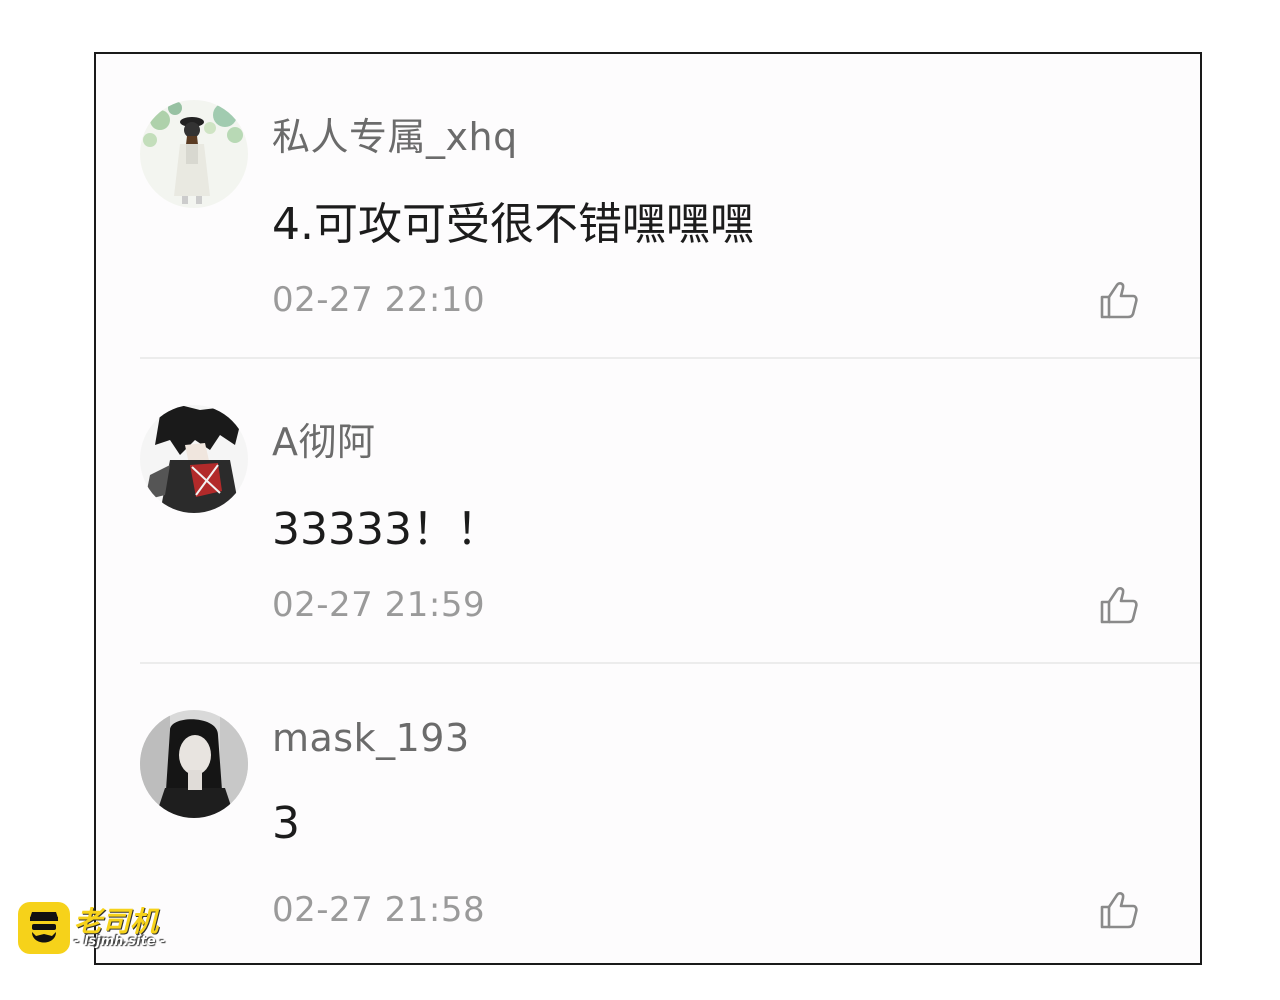  What do you see at coordinates (371, 738) in the screenshot?
I see `comment-username: mask_193` at bounding box center [371, 738].